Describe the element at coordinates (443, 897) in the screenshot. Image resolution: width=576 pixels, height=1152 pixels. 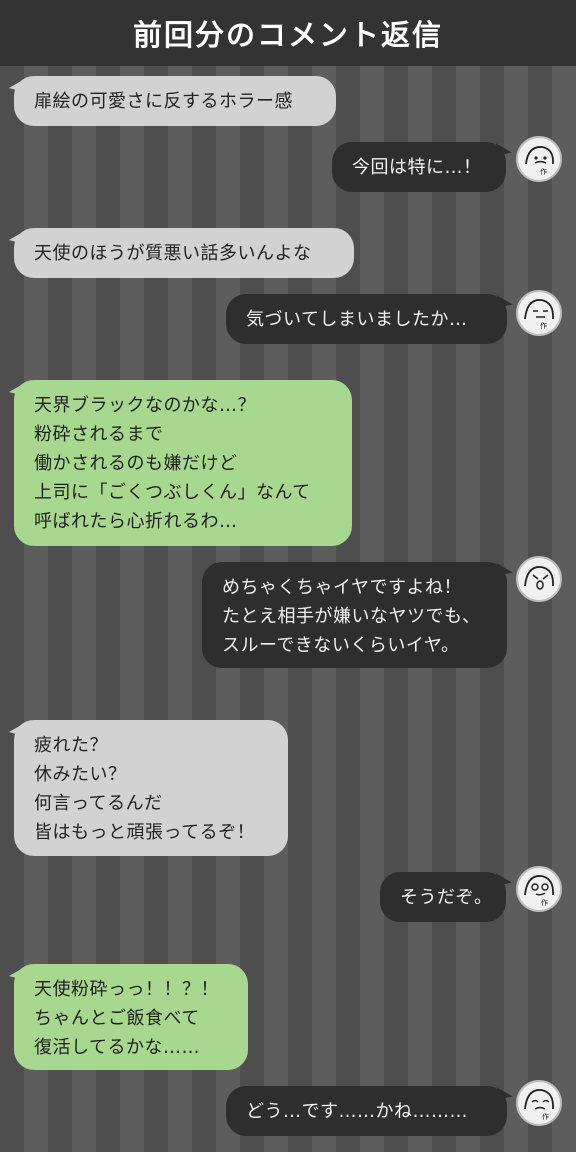
I see `reply-bubble: そうだぞ。` at that location.